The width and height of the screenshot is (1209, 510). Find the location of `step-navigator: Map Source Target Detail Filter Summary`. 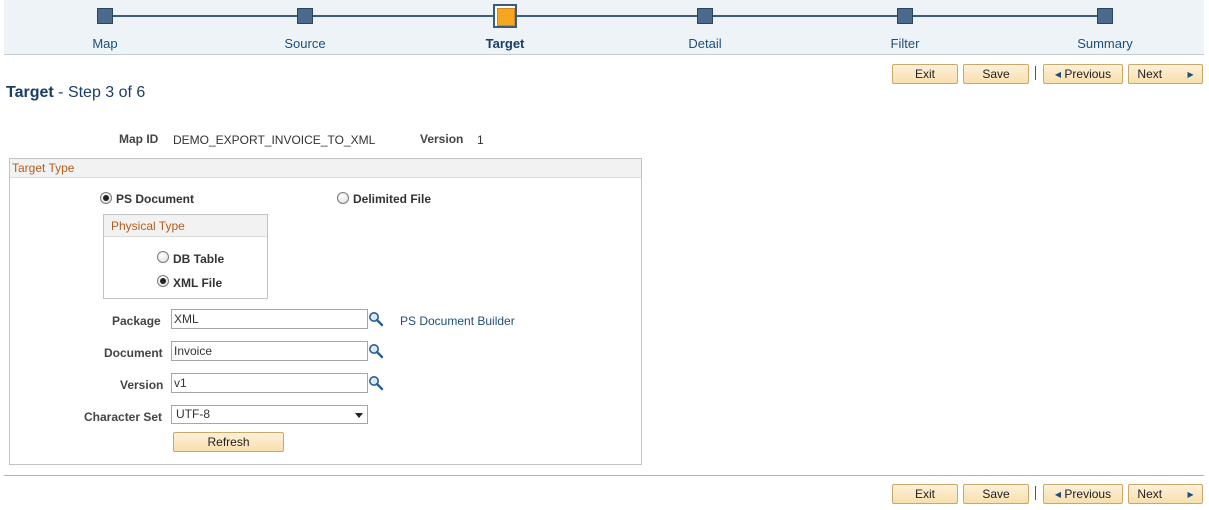

step-navigator: Map Source Target Detail Filter Summary is located at coordinates (604, 27).